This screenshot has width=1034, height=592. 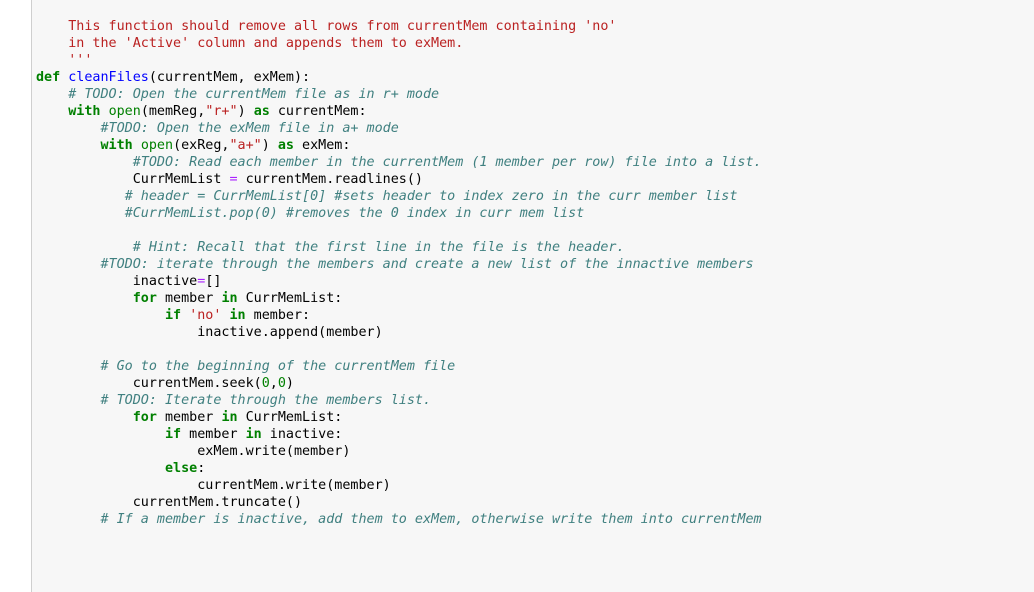 What do you see at coordinates (173, 111) in the screenshot?
I see `code-token: (memReg,` at bounding box center [173, 111].